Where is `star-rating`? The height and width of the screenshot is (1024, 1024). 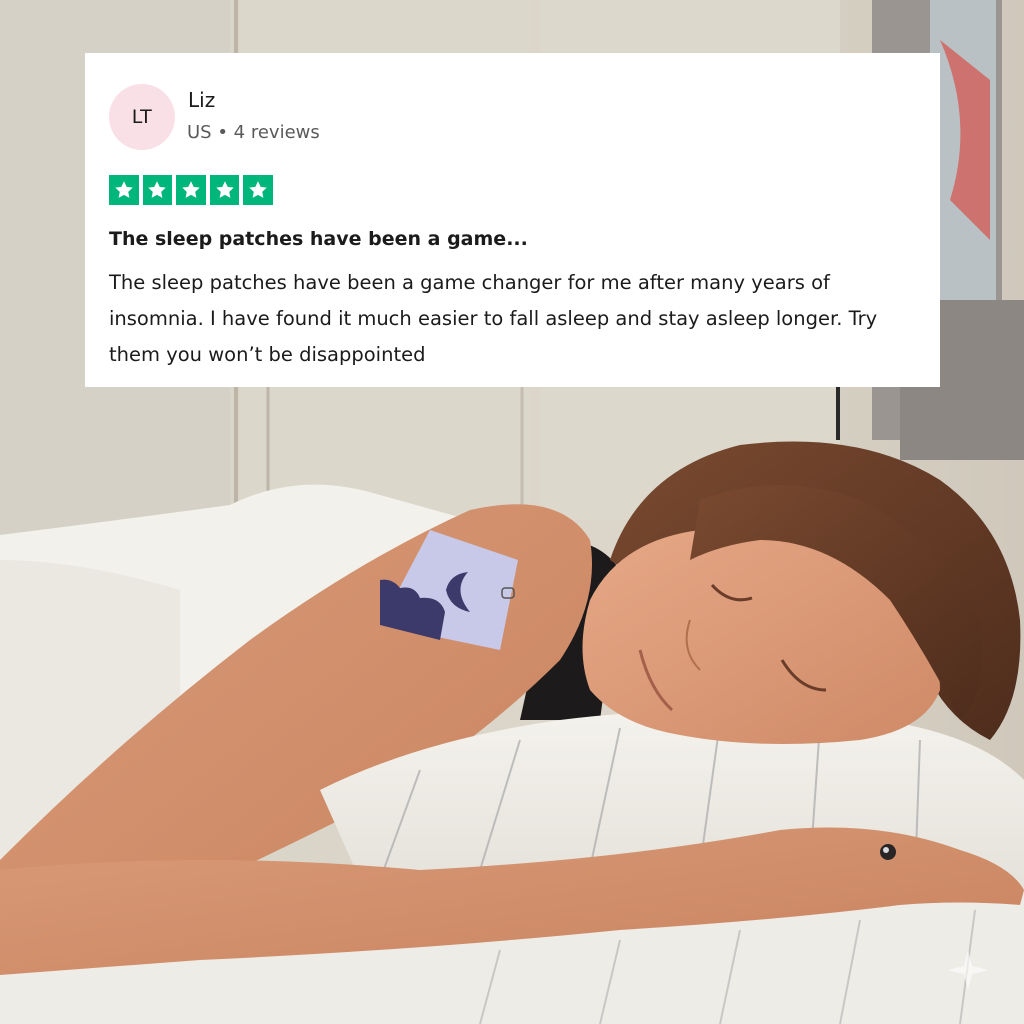
star-rating is located at coordinates (191, 190).